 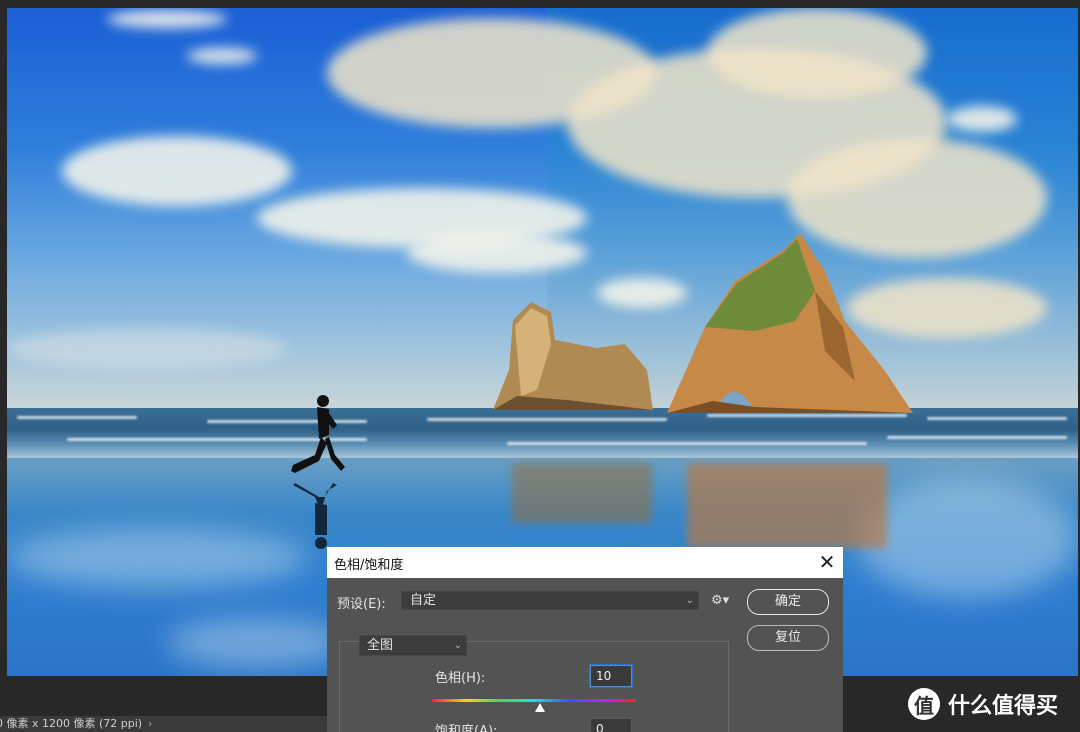 What do you see at coordinates (790, 323) in the screenshot?
I see `arch-sea-stack` at bounding box center [790, 323].